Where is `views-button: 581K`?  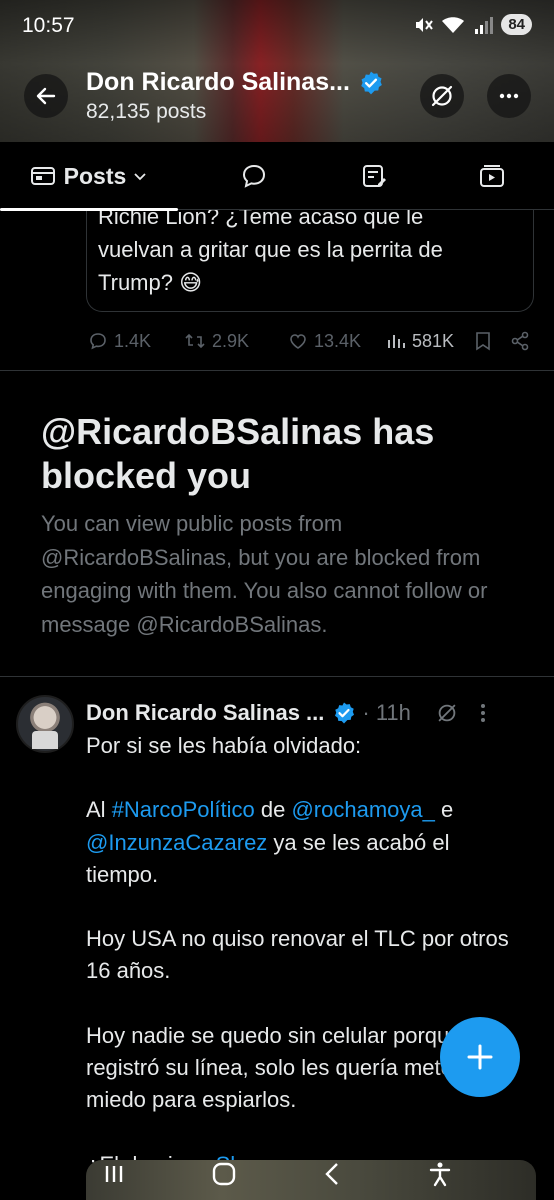 views-button: 581K is located at coordinates (430, 341).